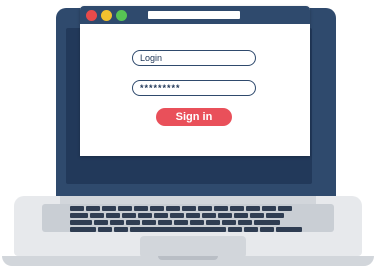 This screenshot has width=376, height=273. I want to click on keyboard-icon, so click(188, 219).